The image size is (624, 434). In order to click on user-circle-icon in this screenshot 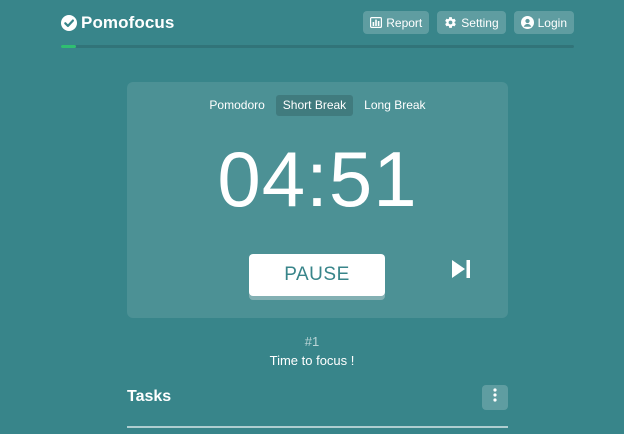, I will do `click(527, 22)`.